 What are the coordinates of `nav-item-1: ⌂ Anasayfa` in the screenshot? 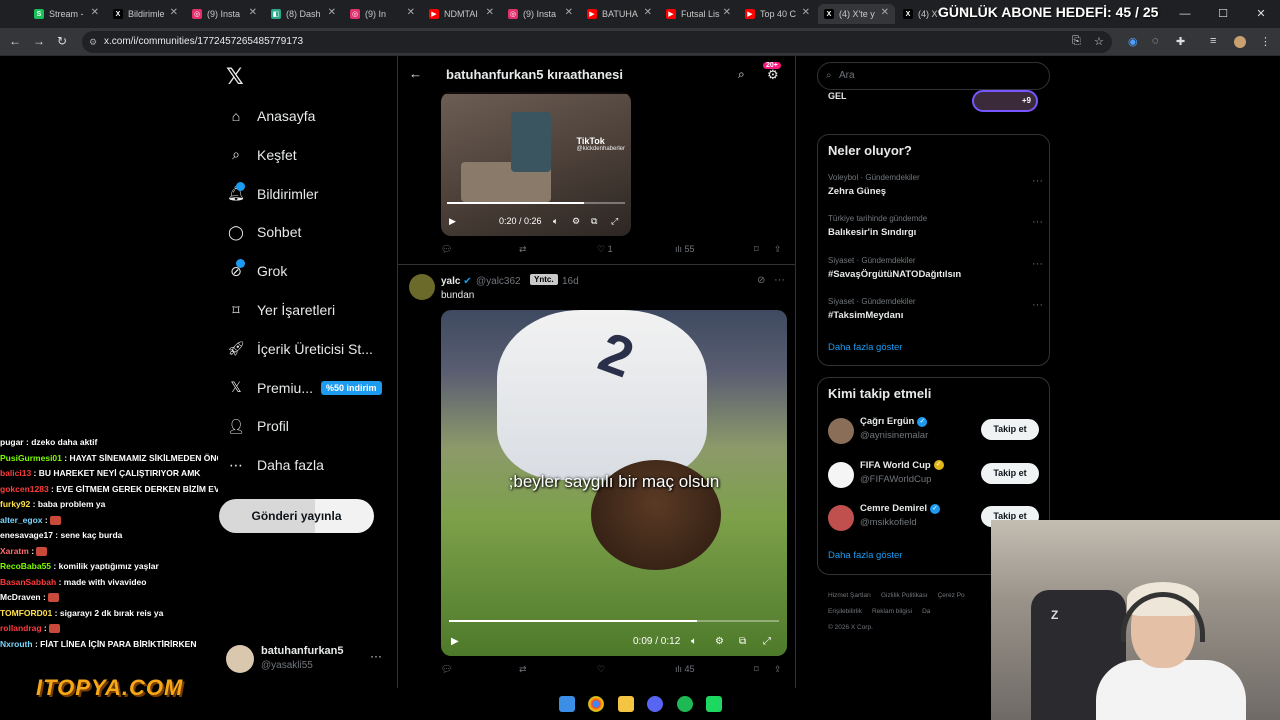 It's located at (271, 116).